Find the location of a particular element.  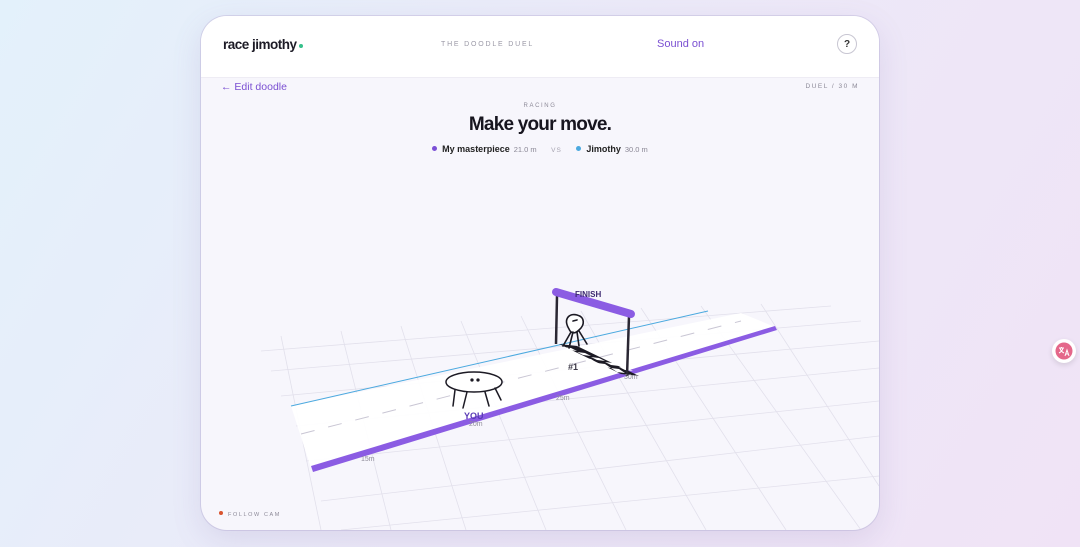

follow-cam-toggle: FOLLOW CAM is located at coordinates (250, 514).